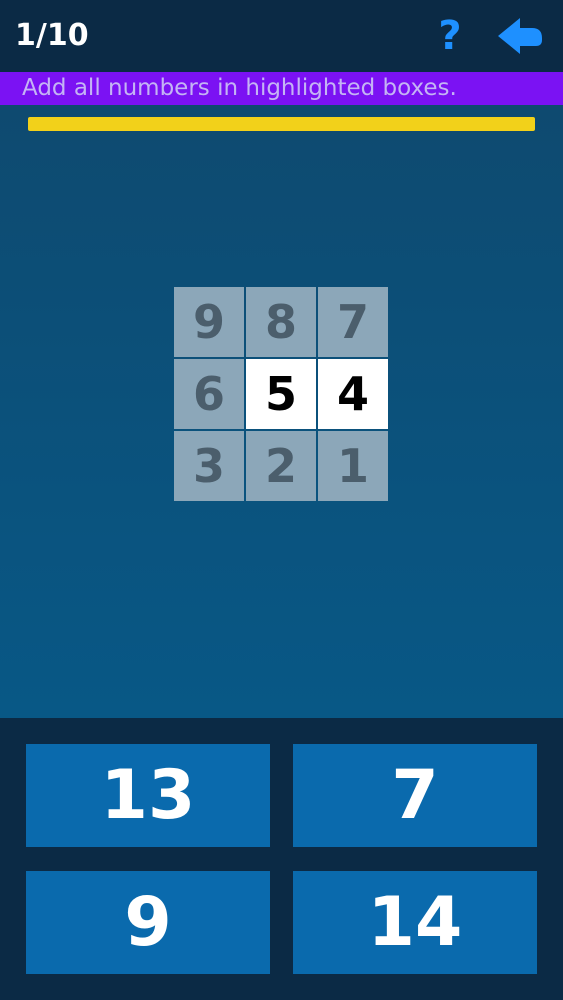 The height and width of the screenshot is (1000, 563). Describe the element at coordinates (148, 922) in the screenshot. I see `answer-button: 9` at that location.